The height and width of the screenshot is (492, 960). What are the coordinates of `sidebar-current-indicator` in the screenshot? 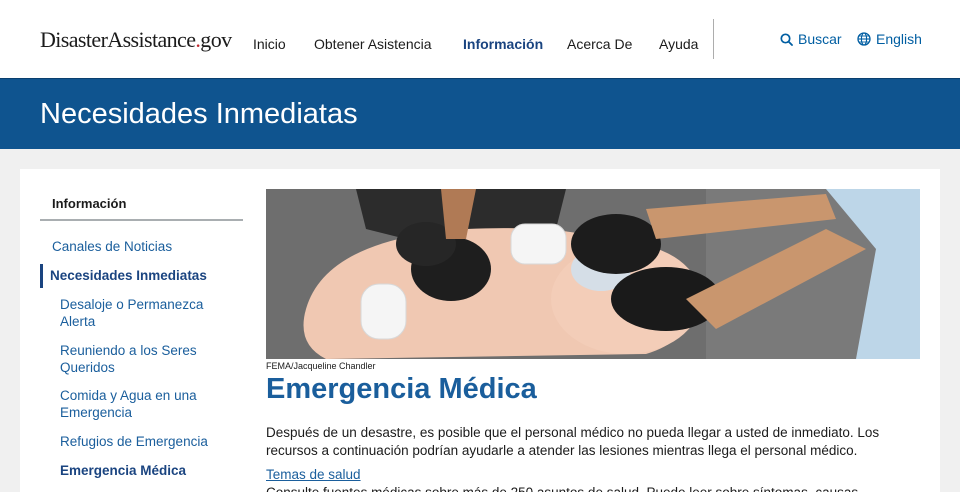 It's located at (41, 276).